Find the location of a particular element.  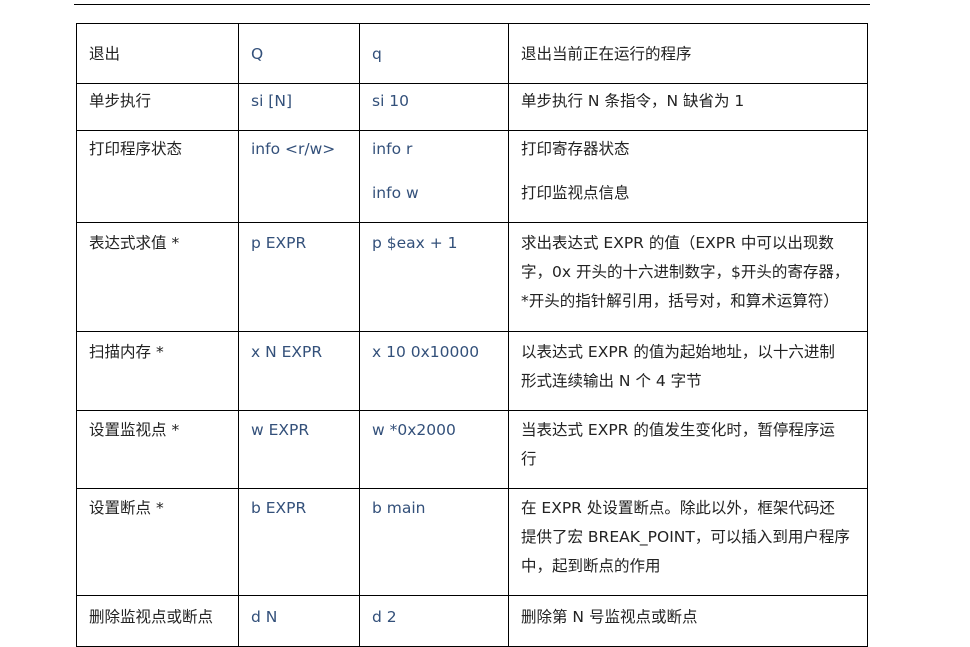

command-example: p $eax + 1 is located at coordinates (415, 243).